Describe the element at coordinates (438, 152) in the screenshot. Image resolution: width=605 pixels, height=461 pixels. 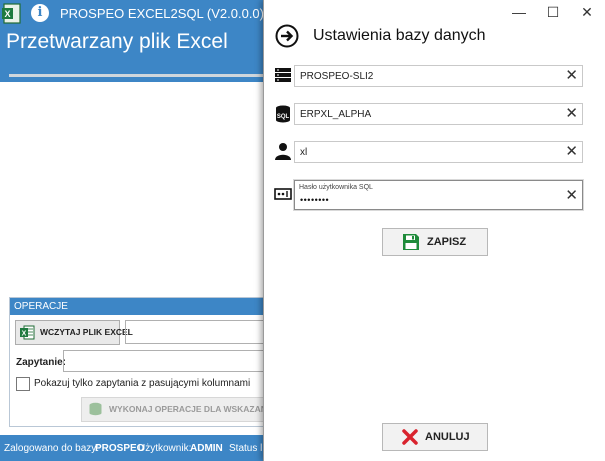
I see `user-field: xl ✕` at that location.